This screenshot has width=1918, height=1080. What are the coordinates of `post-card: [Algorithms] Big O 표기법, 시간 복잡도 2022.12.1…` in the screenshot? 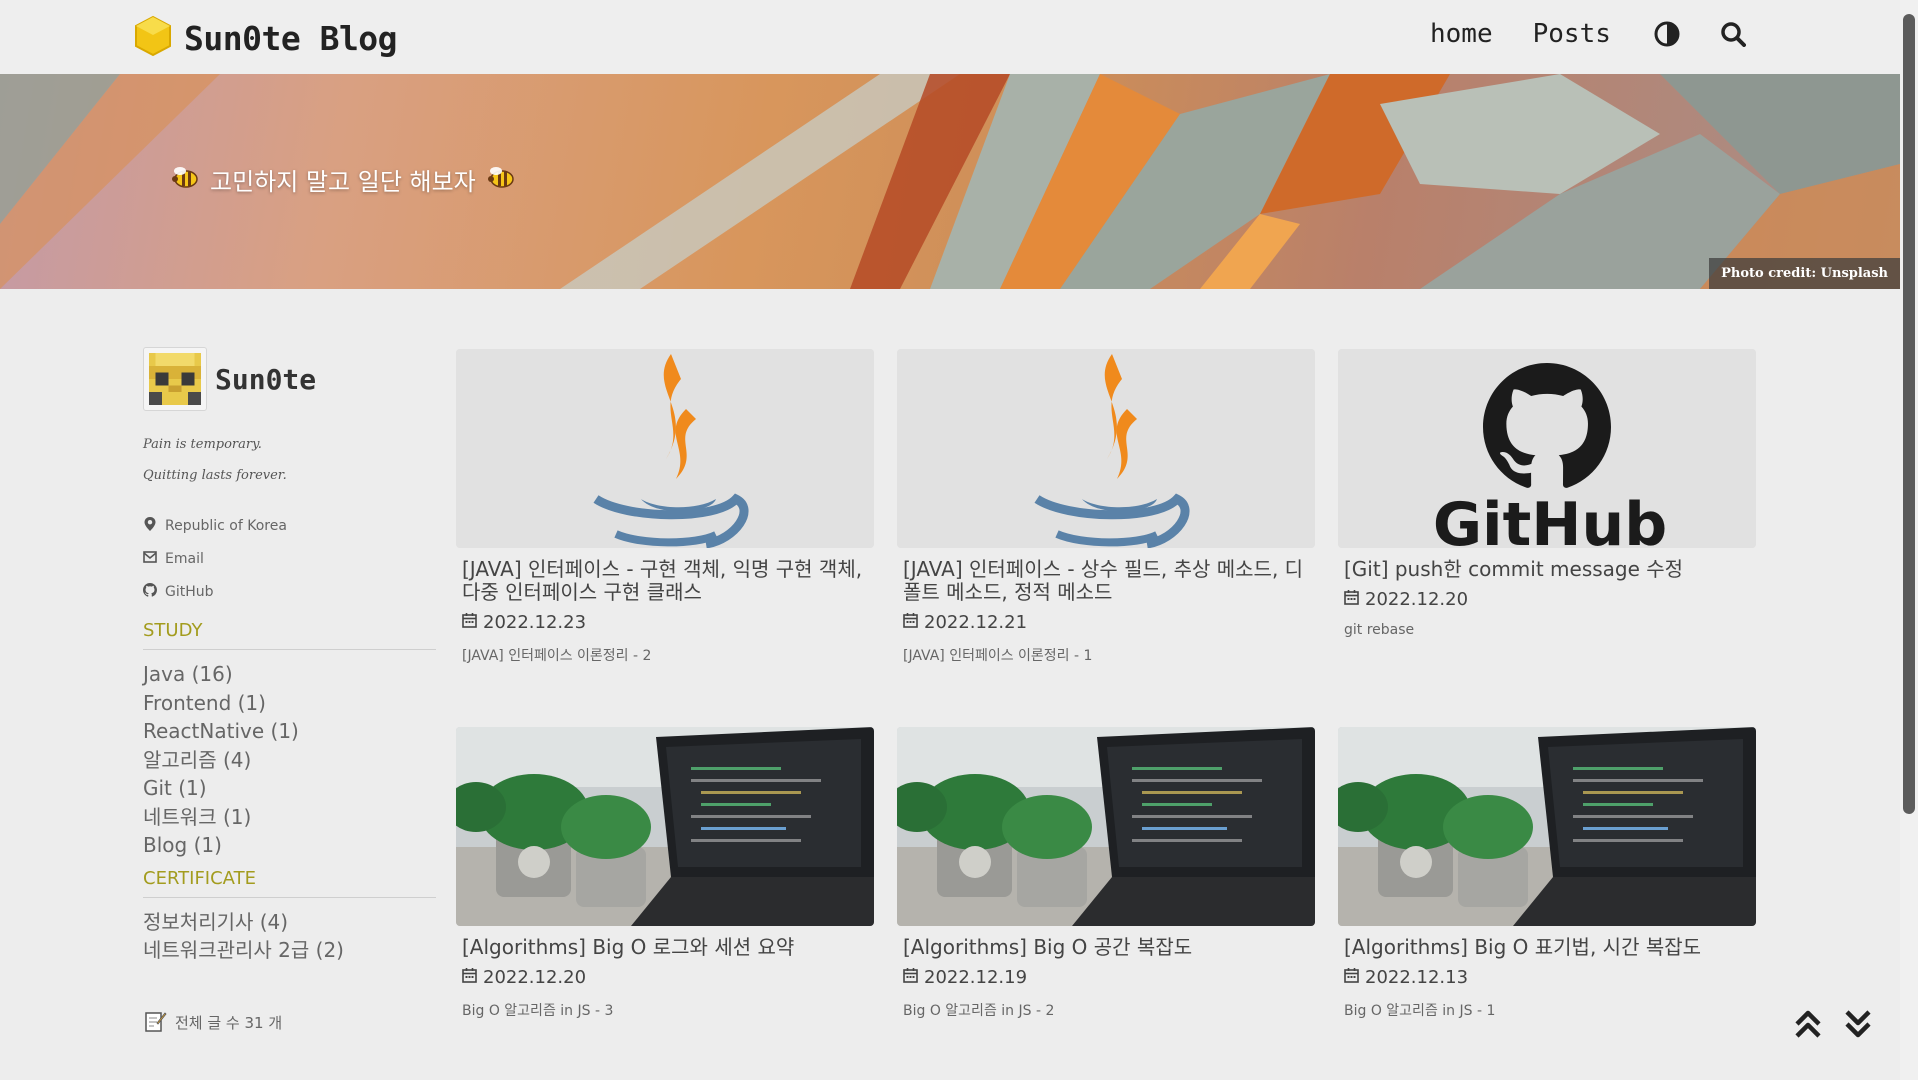 It's located at (1547, 873).